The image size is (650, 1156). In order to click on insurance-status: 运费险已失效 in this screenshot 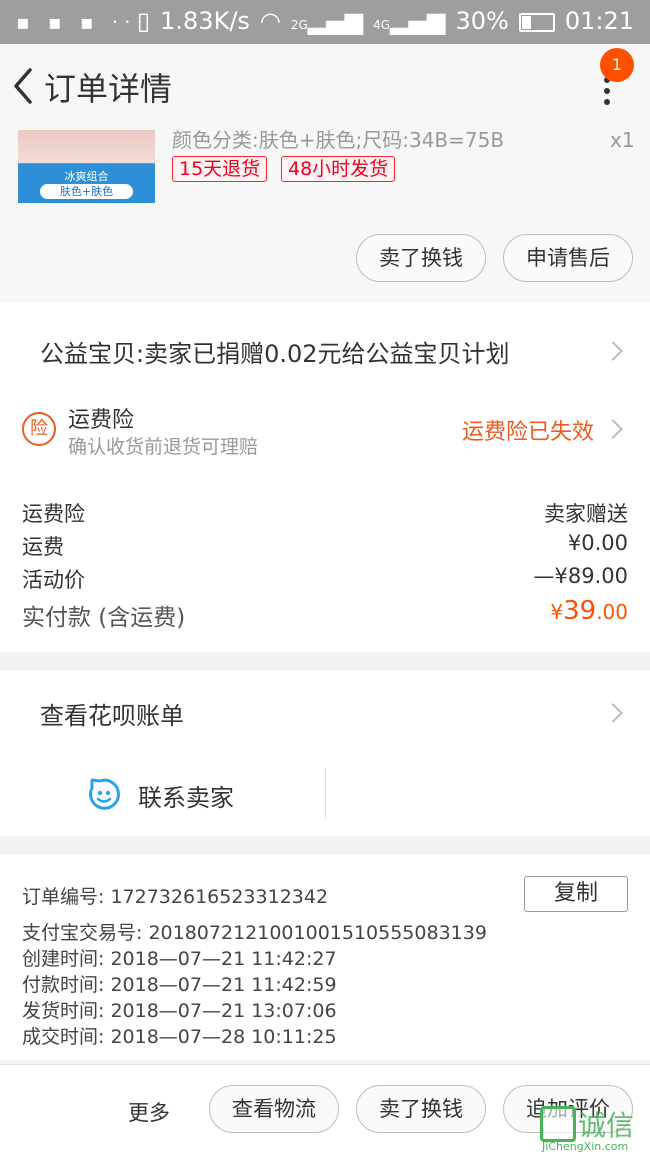, I will do `click(528, 430)`.